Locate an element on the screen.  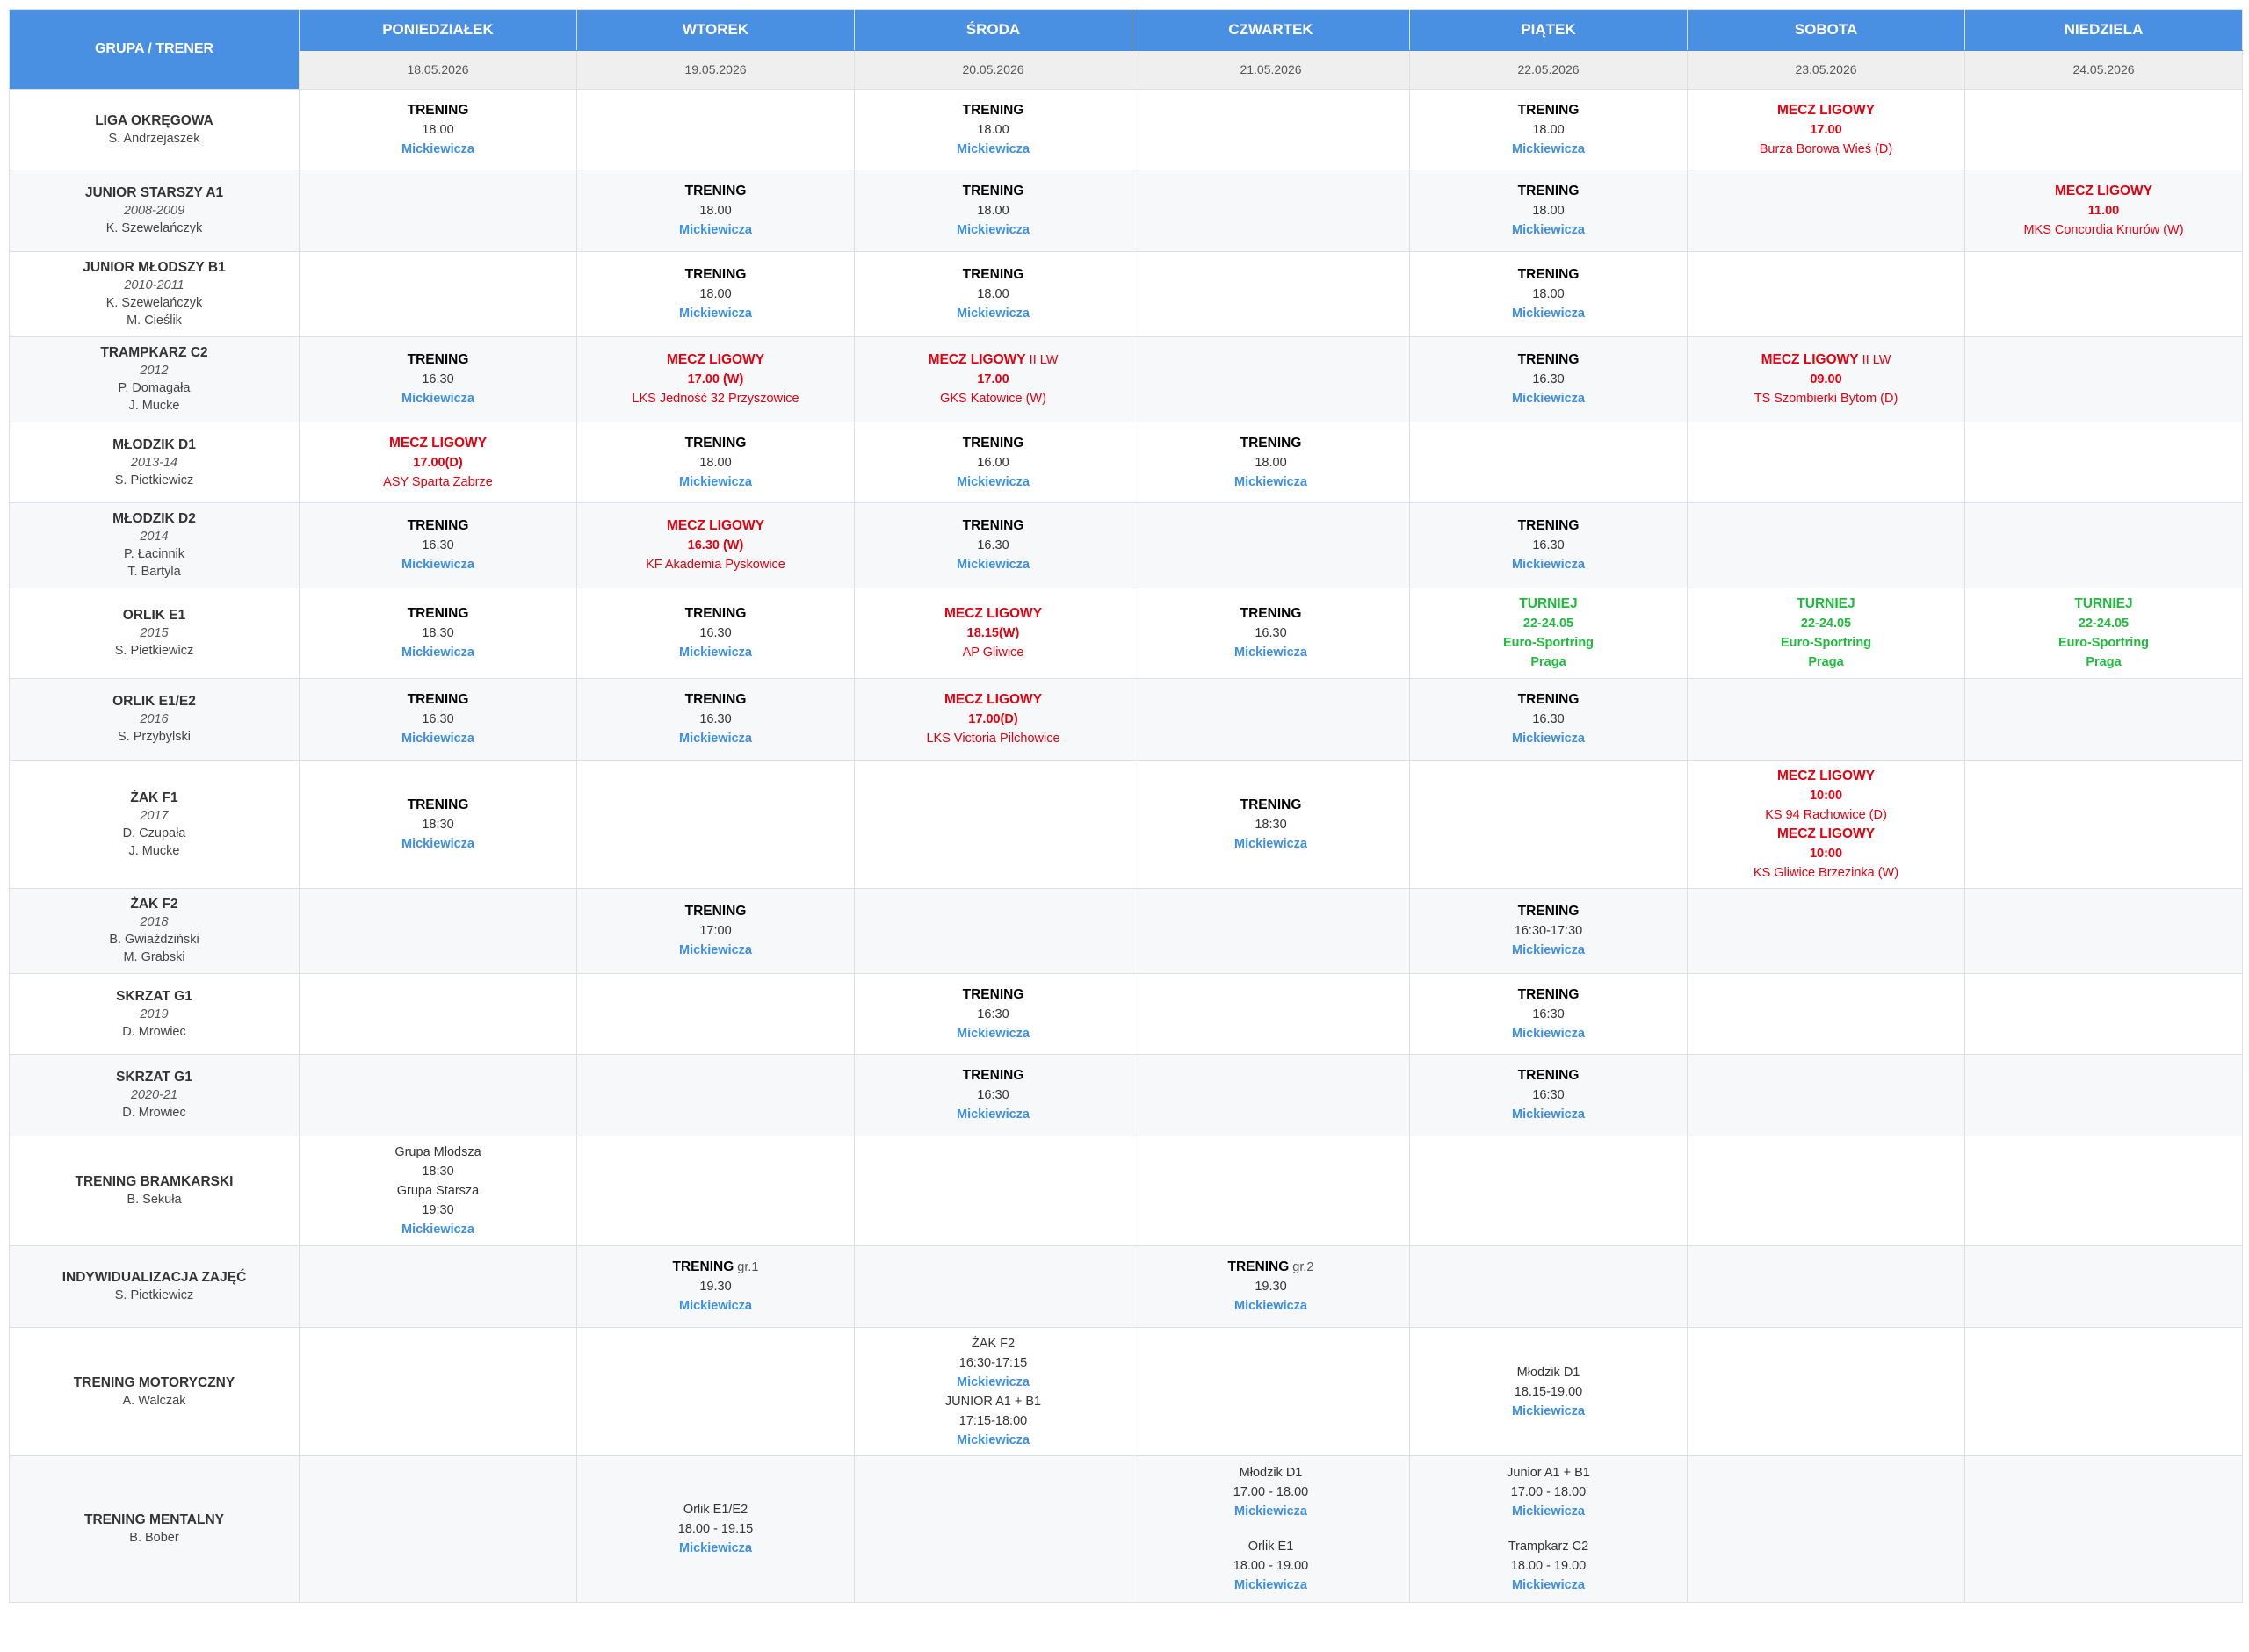
tournament-label-text: TURNIEJ is located at coordinates (1826, 603).